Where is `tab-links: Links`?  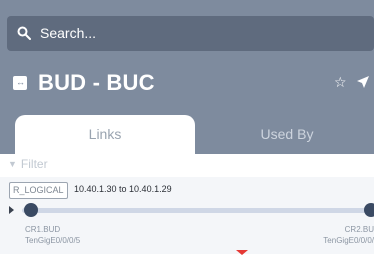 tab-links: Links is located at coordinates (105, 134).